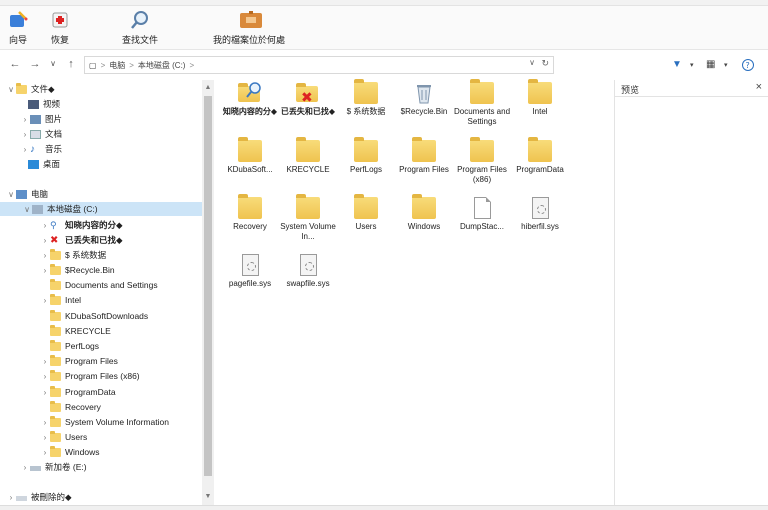 The height and width of the screenshot is (510, 768). Describe the element at coordinates (117, 65) in the screenshot. I see `crumb-computer: 电脑` at that location.